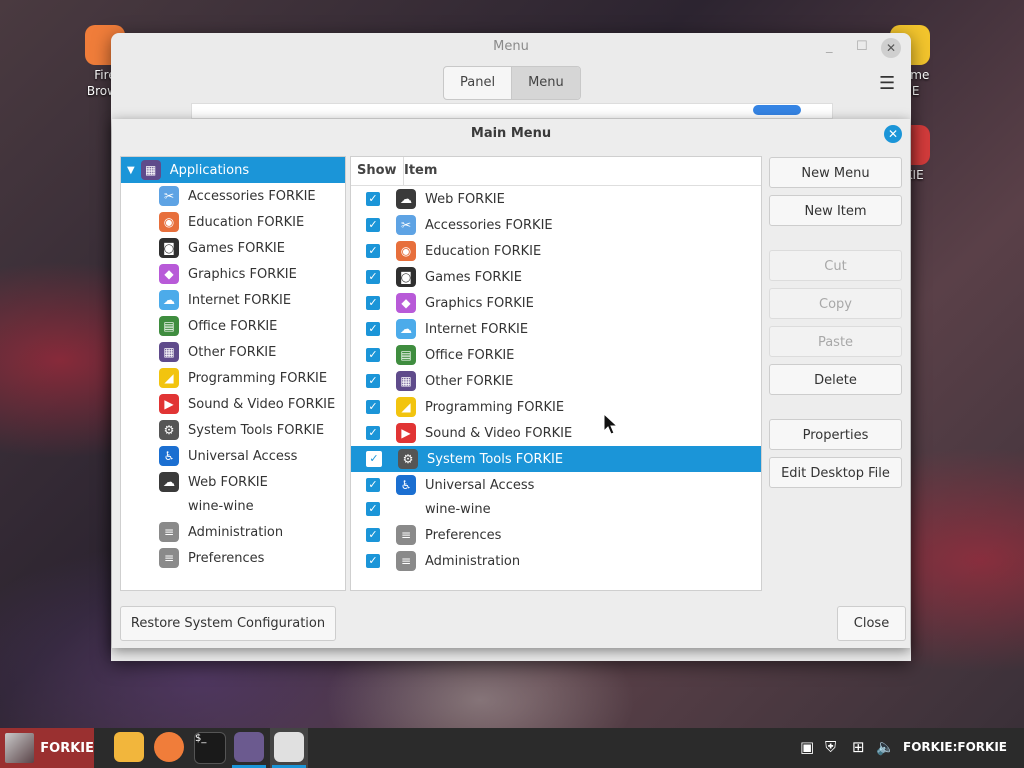 The height and width of the screenshot is (768, 1024). Describe the element at coordinates (131, 170) in the screenshot. I see `expander-icon: ▼` at that location.